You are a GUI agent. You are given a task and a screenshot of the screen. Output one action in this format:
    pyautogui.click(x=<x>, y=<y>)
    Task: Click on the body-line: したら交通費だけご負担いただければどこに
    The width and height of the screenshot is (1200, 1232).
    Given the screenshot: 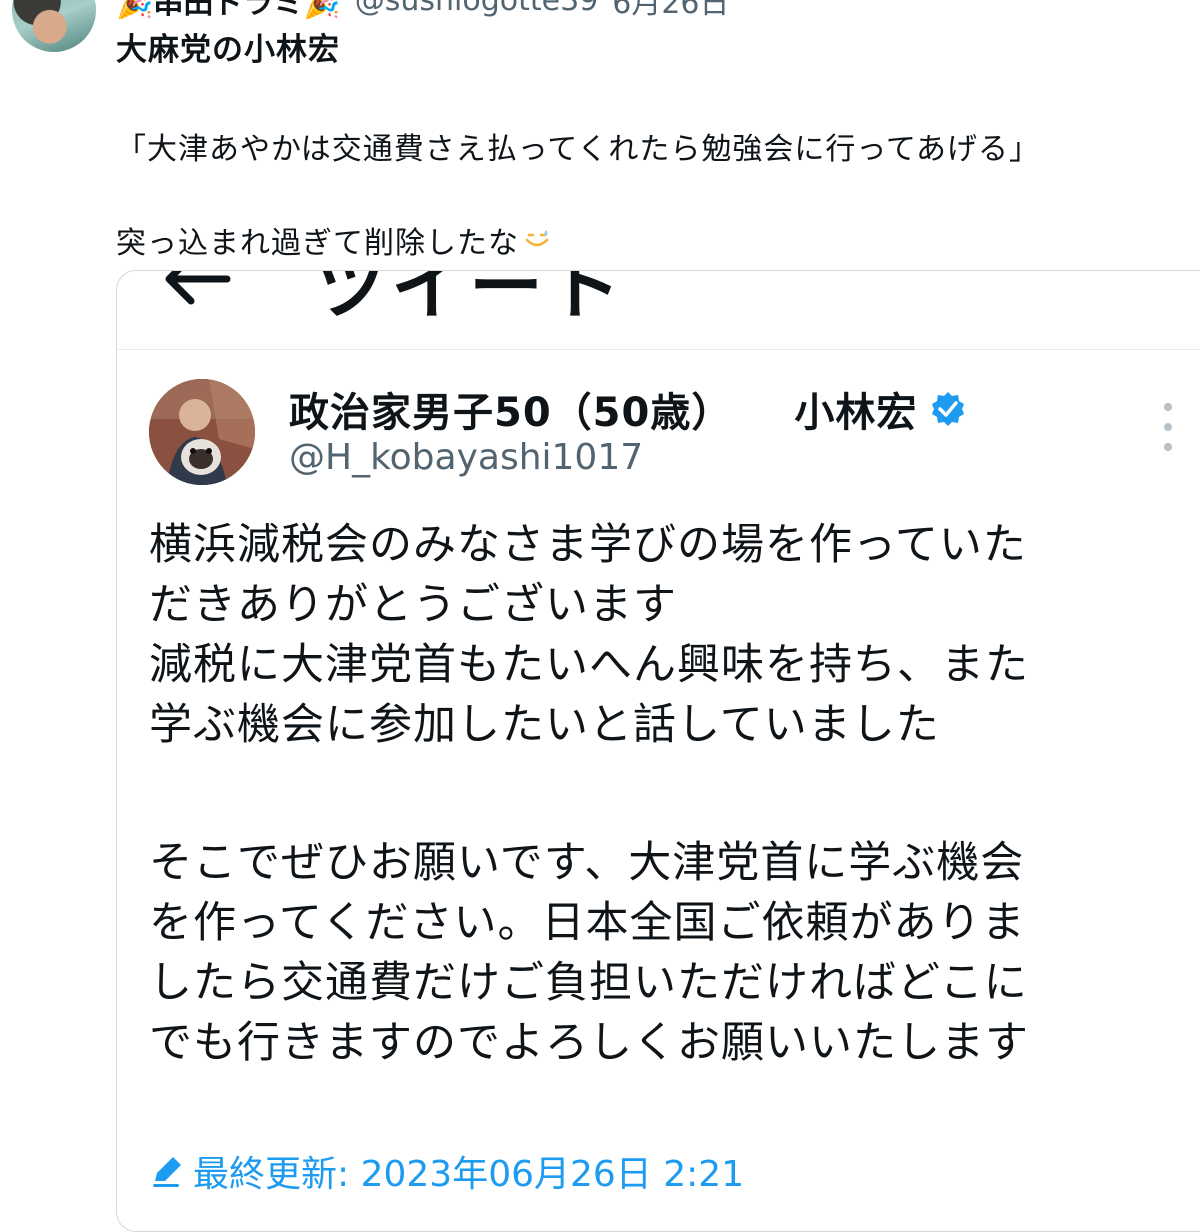 What is the action you would take?
    pyautogui.click(x=588, y=983)
    